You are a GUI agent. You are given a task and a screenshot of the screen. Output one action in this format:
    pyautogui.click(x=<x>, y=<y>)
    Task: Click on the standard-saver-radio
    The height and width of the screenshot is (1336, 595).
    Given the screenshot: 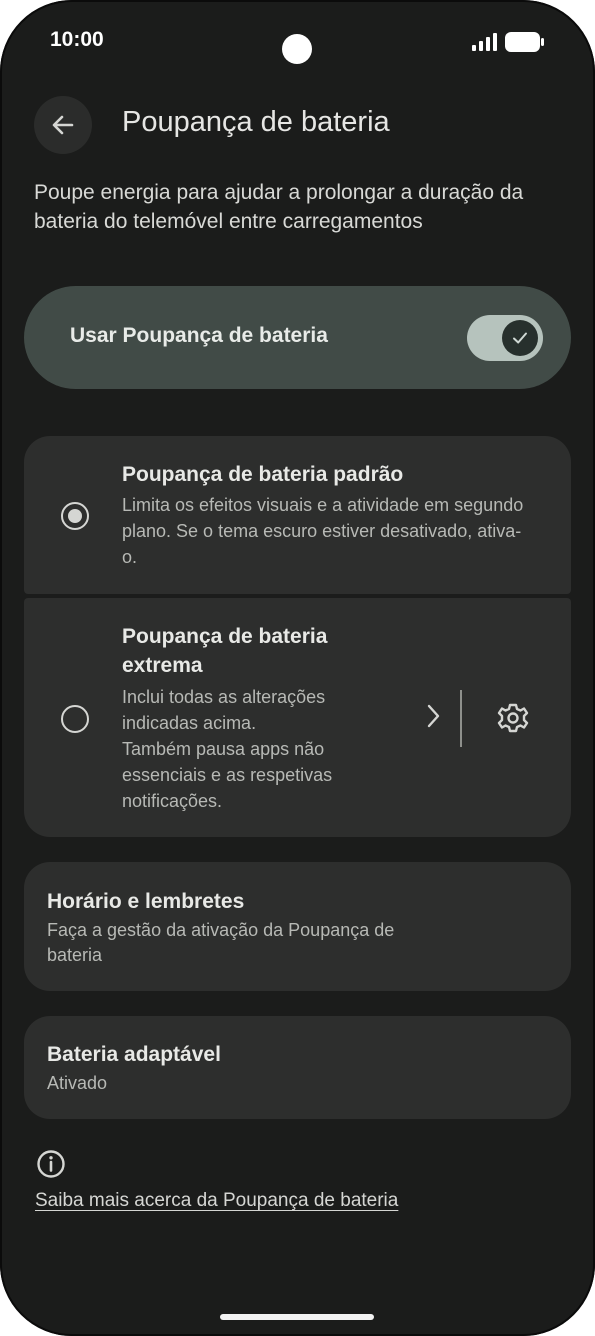 What is the action you would take?
    pyautogui.click(x=75, y=516)
    